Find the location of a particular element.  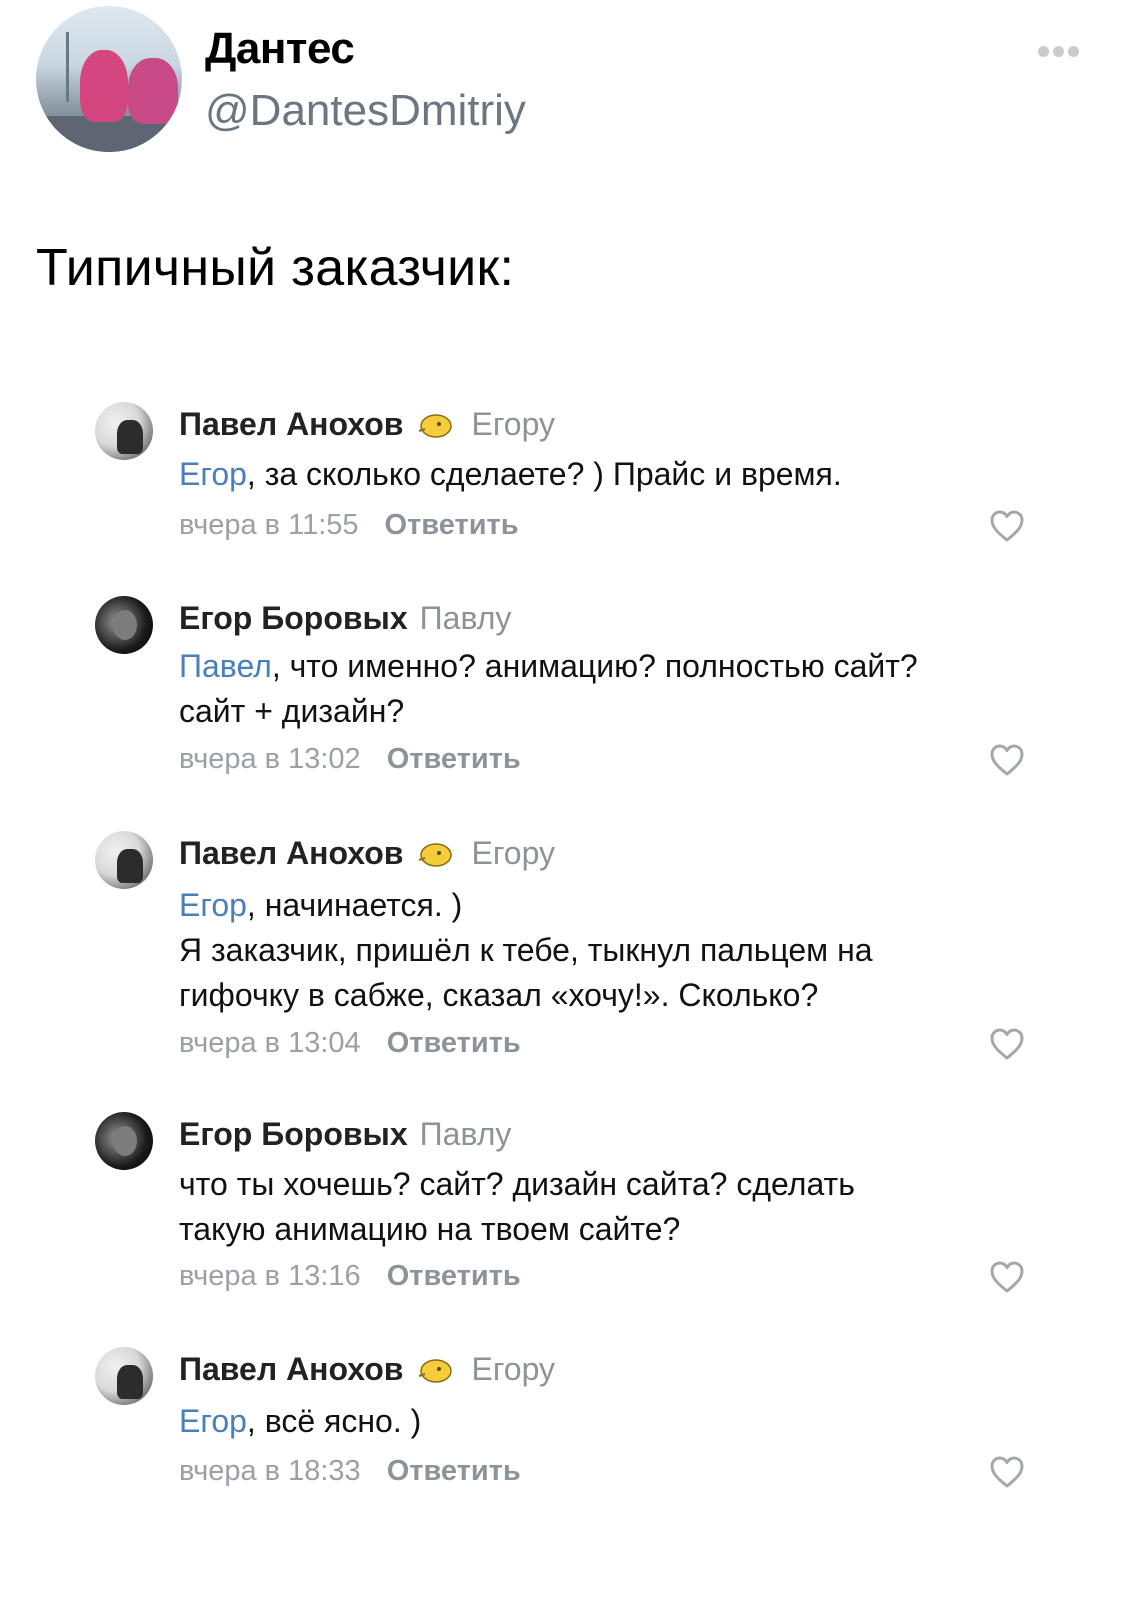

mention-link: Павел is located at coordinates (225, 666).